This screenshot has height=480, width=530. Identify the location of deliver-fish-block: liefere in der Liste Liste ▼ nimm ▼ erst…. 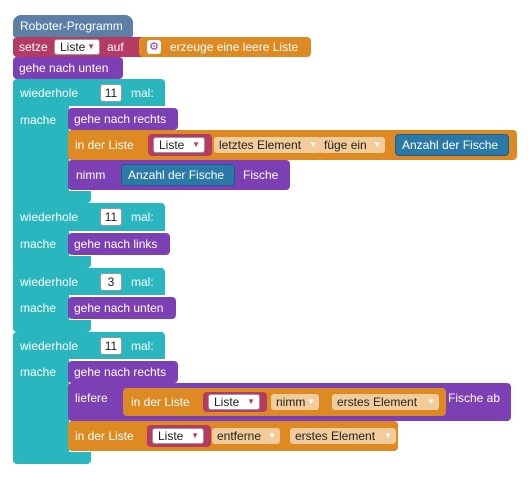
(289, 402).